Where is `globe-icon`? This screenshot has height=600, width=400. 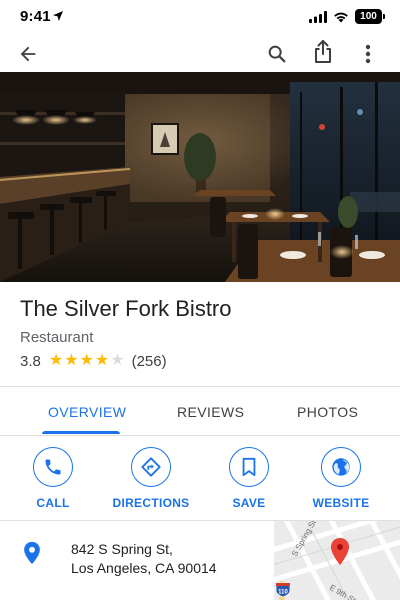 globe-icon is located at coordinates (341, 467).